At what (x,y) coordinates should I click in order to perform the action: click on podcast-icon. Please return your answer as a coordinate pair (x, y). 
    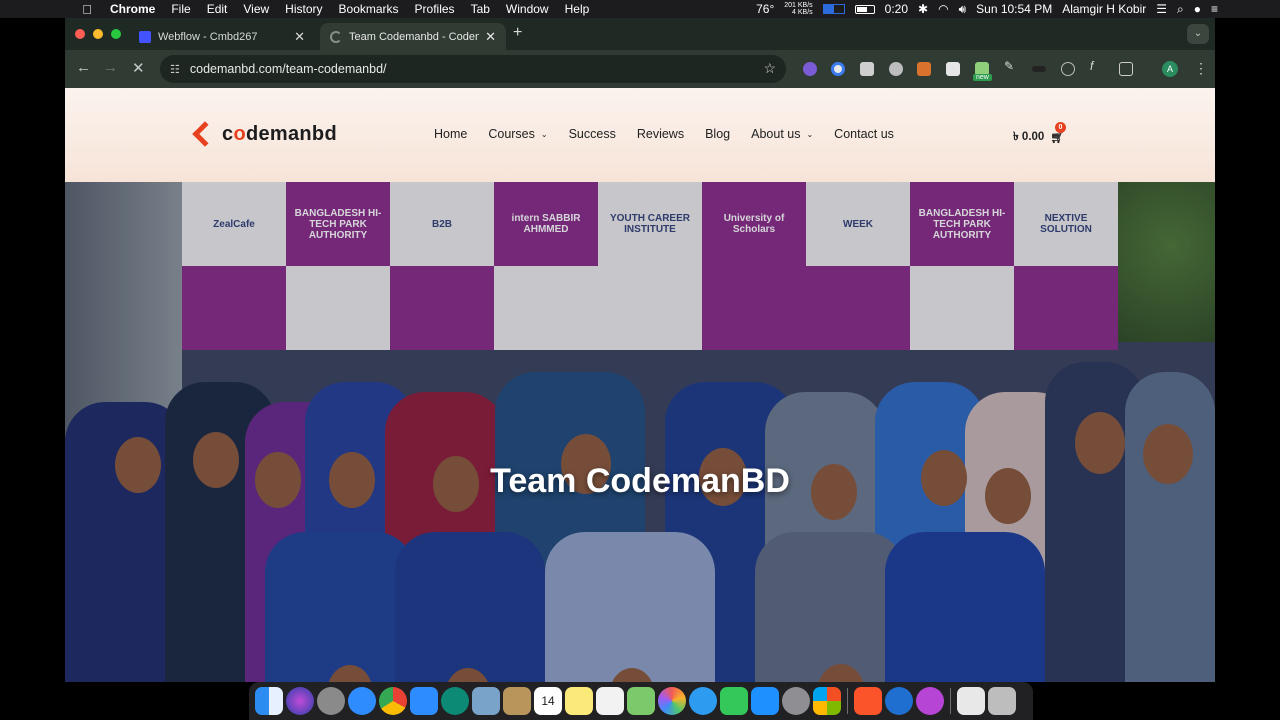
    Looking at the image, I should click on (455, 701).